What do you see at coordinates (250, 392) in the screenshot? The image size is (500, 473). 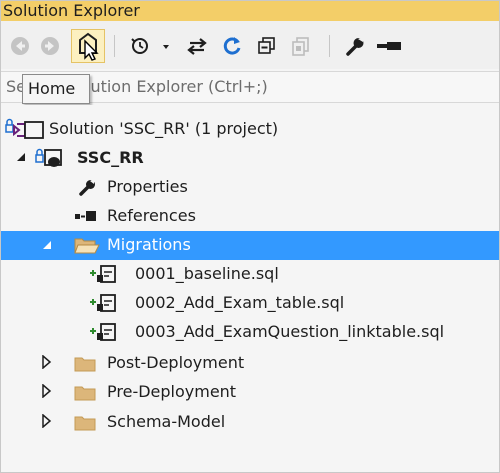 I see `tree-item-pre-deployment: Pre-Deployment` at bounding box center [250, 392].